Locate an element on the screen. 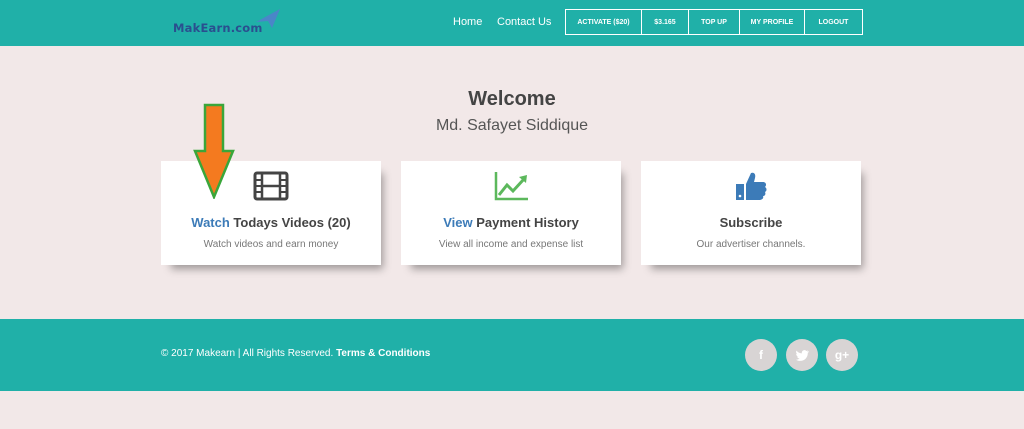 The width and height of the screenshot is (1024, 429). film-icon is located at coordinates (271, 186).